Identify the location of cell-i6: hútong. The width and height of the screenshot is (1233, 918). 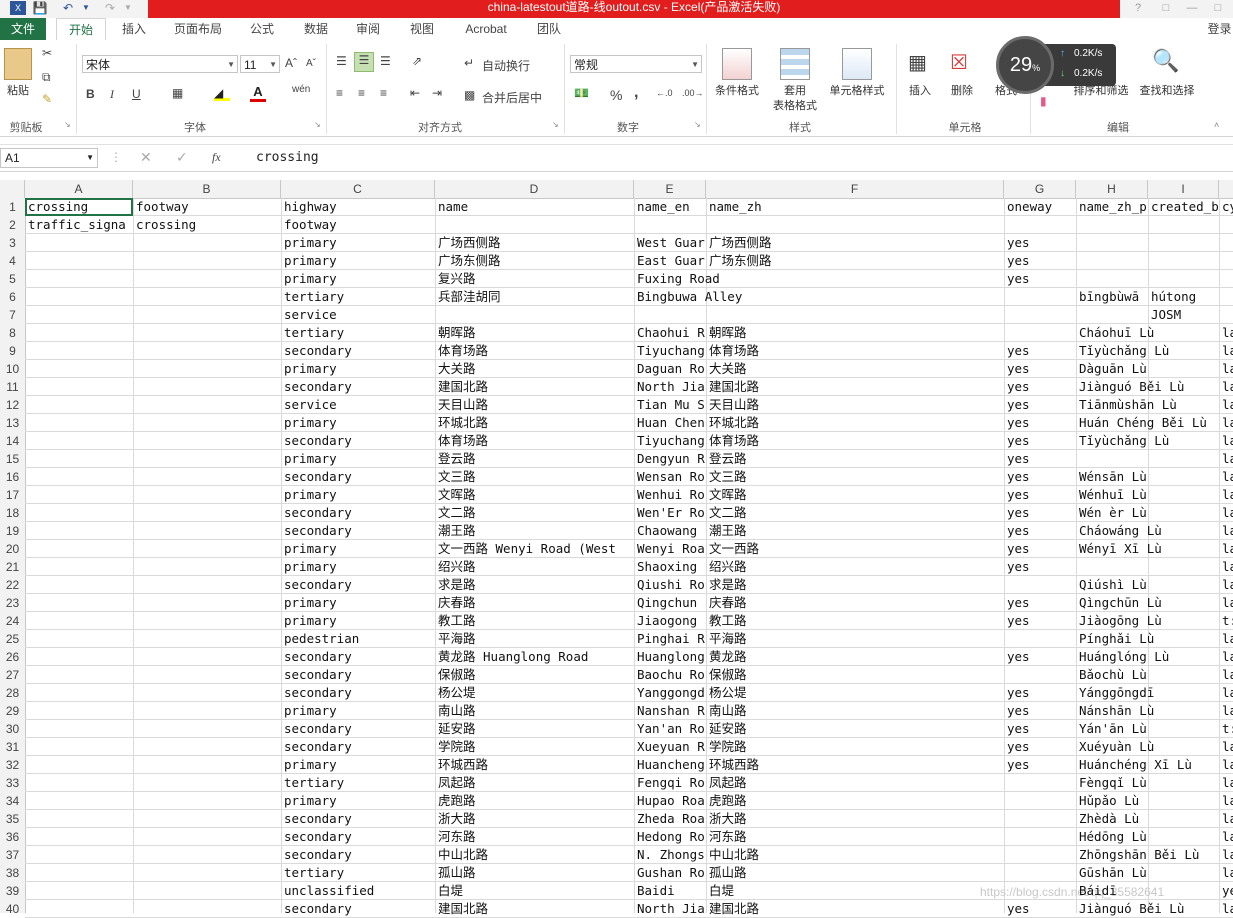
(1190, 297).